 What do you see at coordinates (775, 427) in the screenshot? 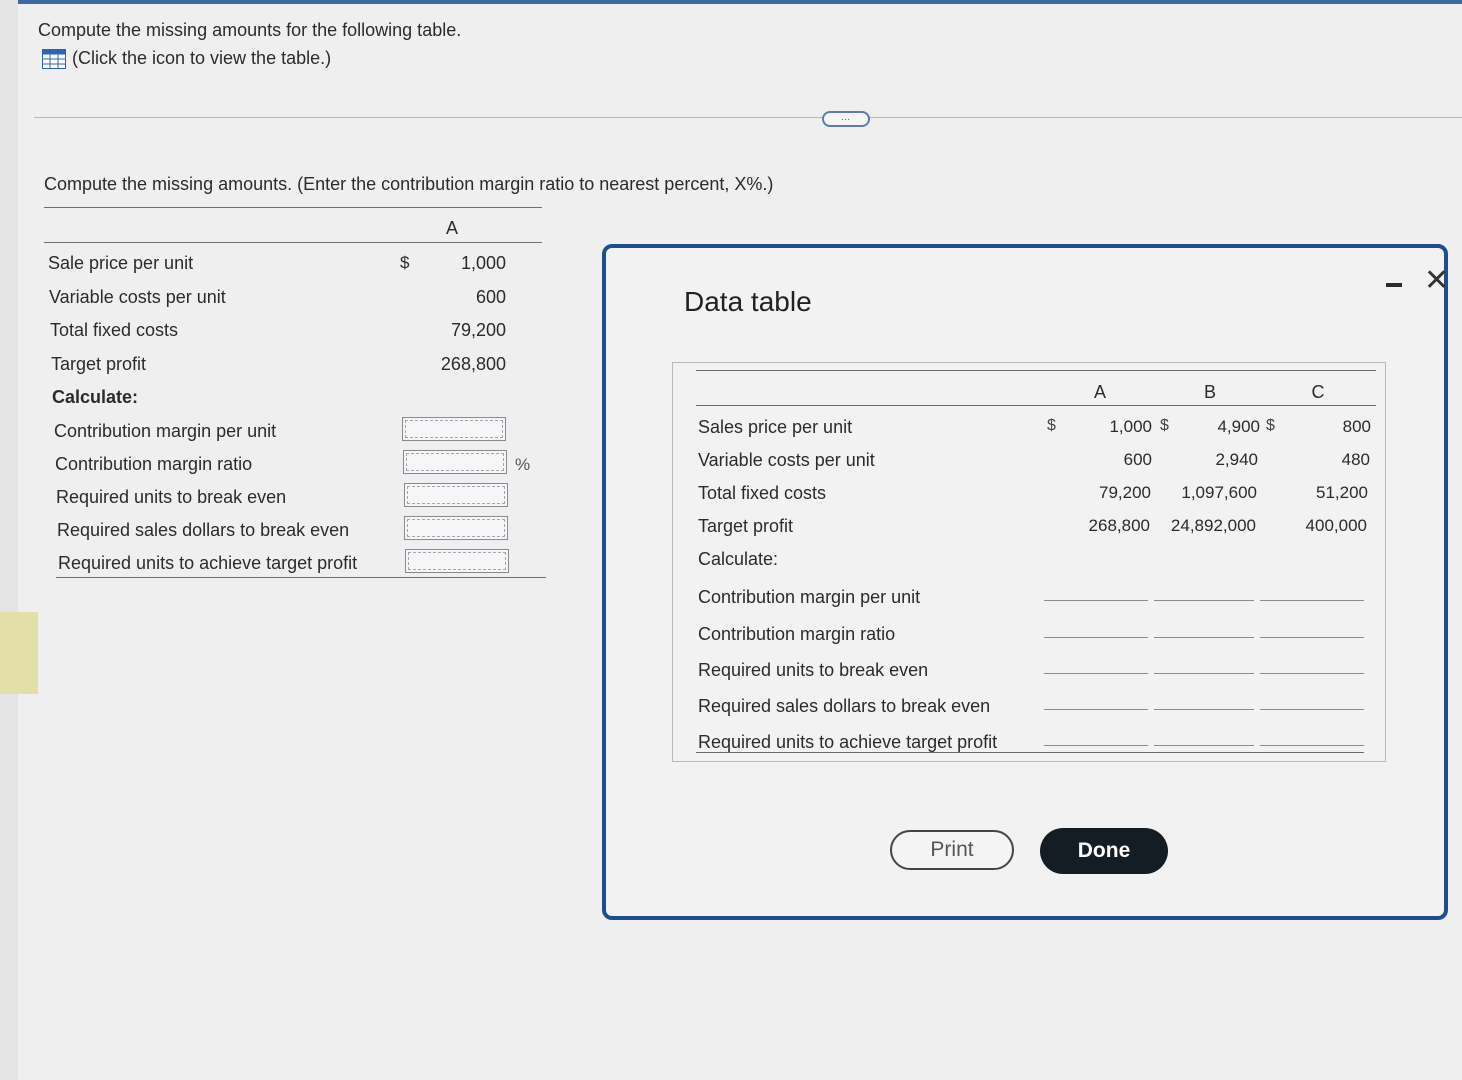
I see `data-row-label: Sales price per unit` at bounding box center [775, 427].